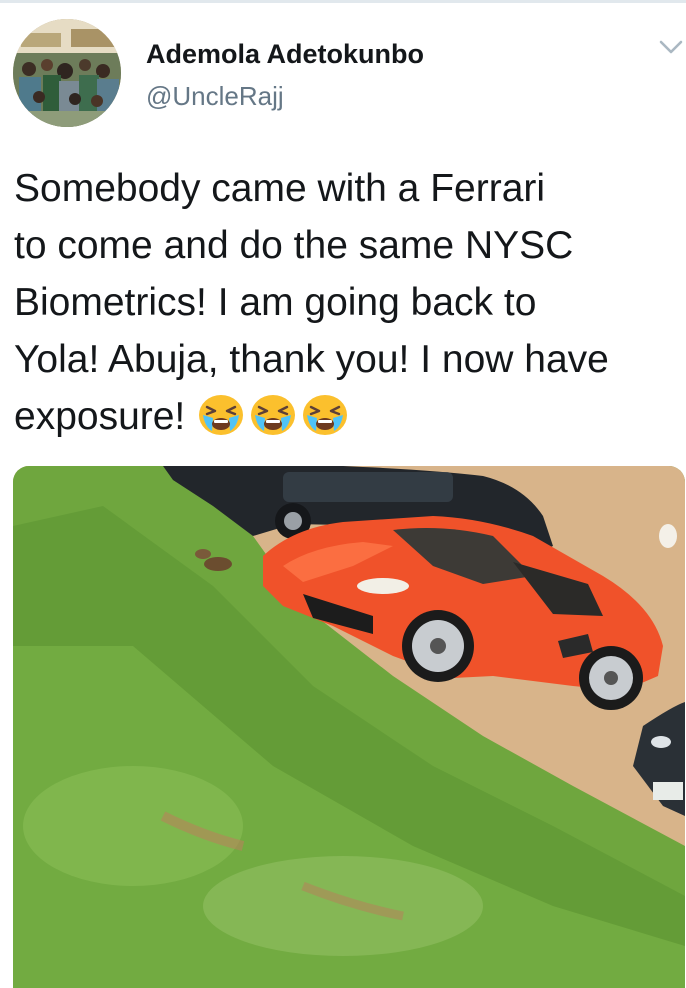  Describe the element at coordinates (285, 54) in the screenshot. I see `author-display-name: Ademola Adetokunbo` at that location.